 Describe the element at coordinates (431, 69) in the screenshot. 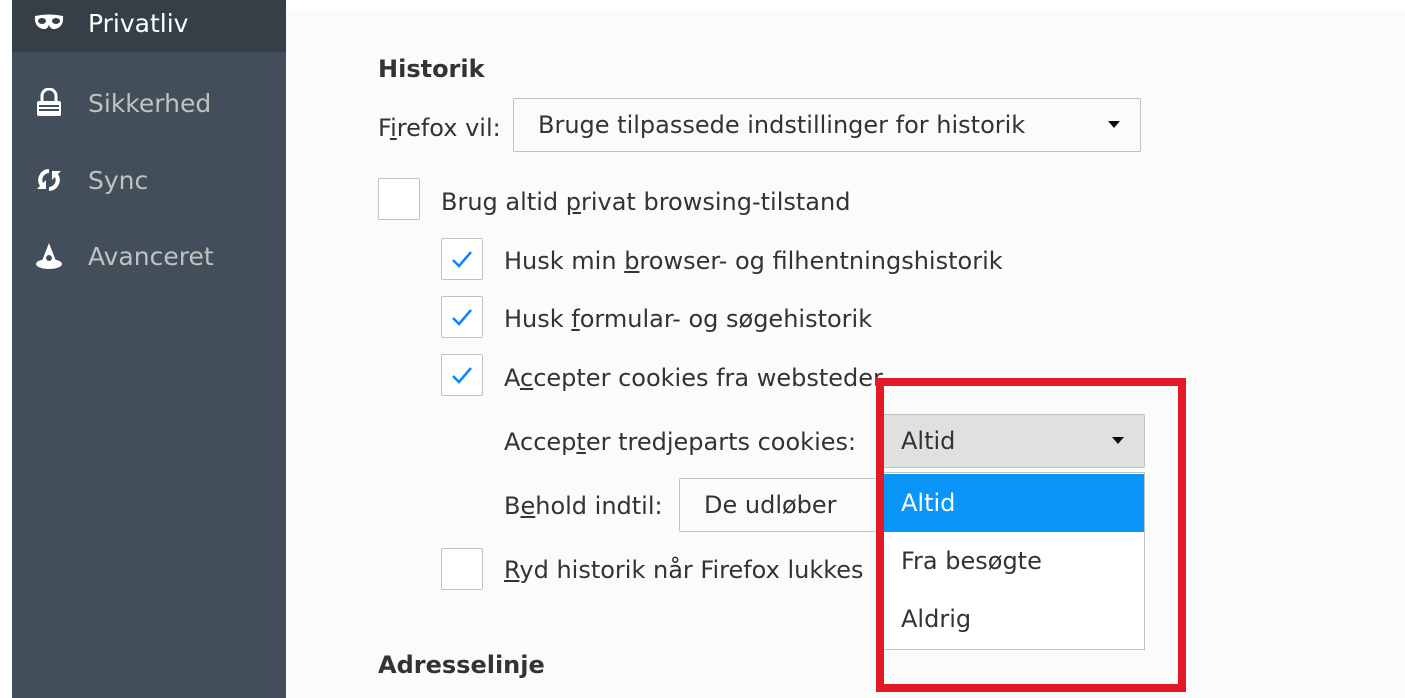

I see `history-heading: Historik` at that location.